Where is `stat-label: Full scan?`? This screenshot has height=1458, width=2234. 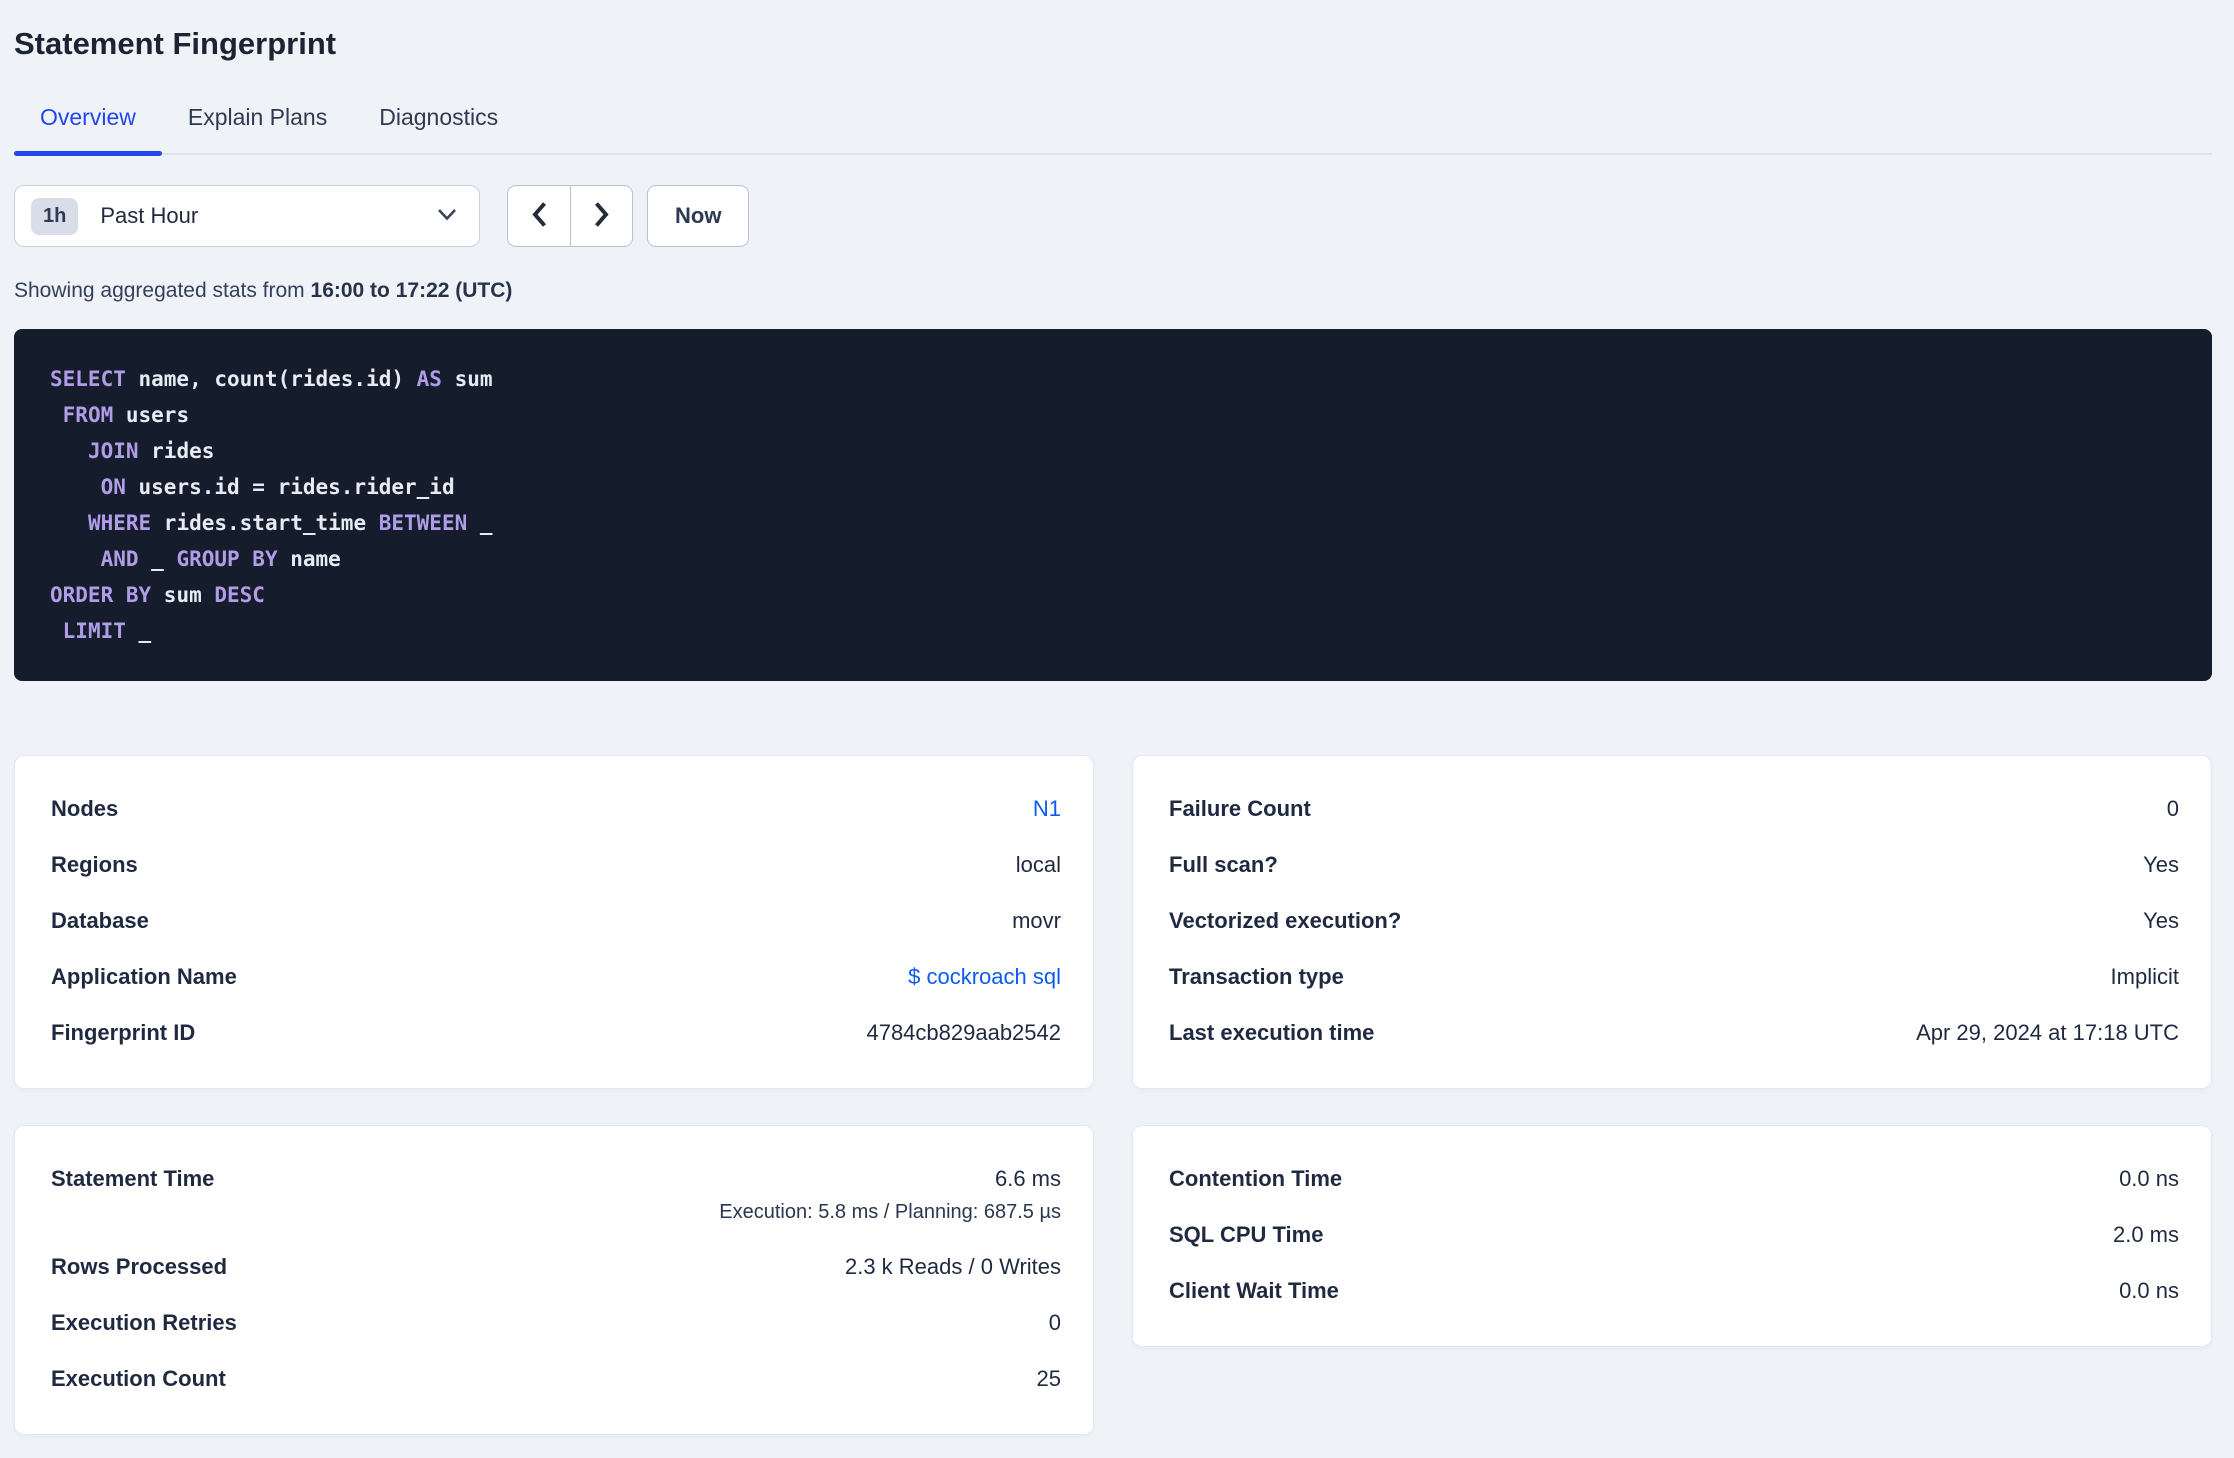 stat-label: Full scan? is located at coordinates (1223, 864).